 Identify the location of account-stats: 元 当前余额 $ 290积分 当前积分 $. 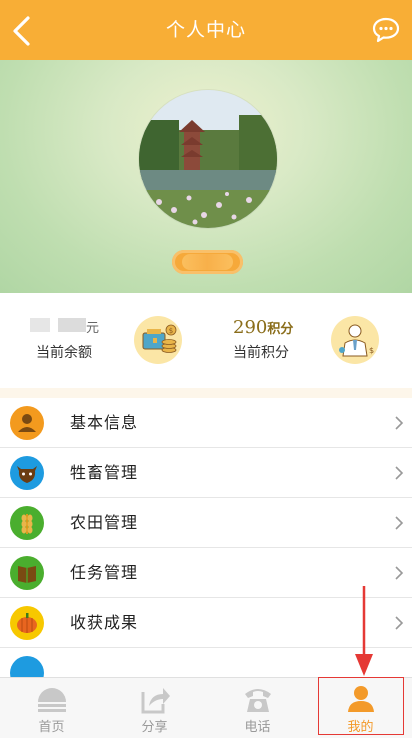
(206, 340).